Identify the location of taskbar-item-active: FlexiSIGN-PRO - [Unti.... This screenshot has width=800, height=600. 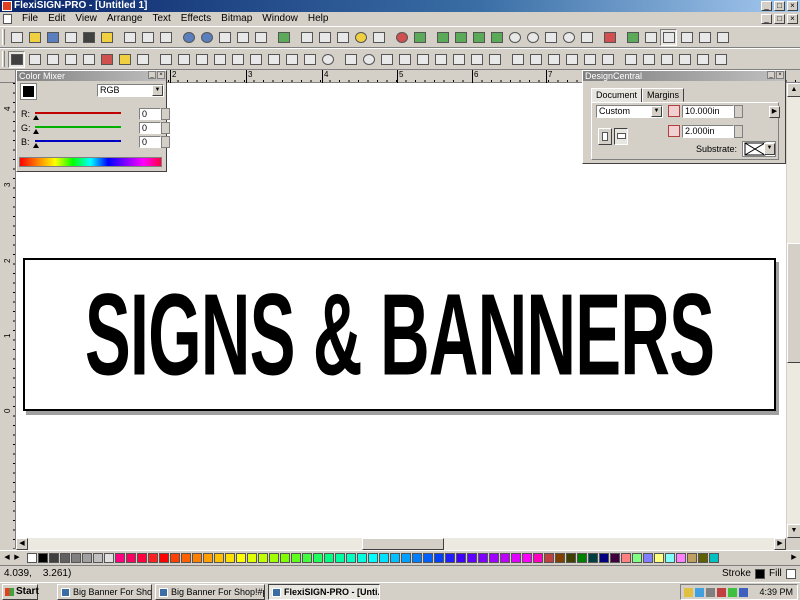
(324, 592).